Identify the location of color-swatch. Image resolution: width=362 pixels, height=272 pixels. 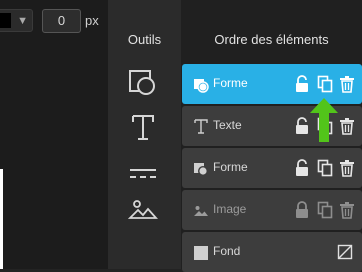
(5, 20).